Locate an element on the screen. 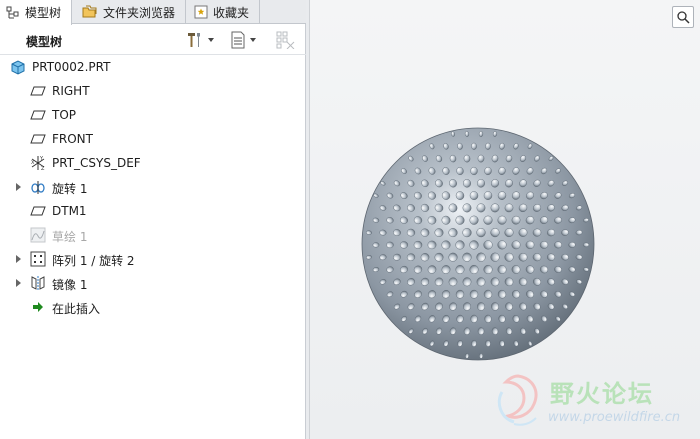 This screenshot has height=439, width=700. tree-item-label: 旋转 1 is located at coordinates (70, 189).